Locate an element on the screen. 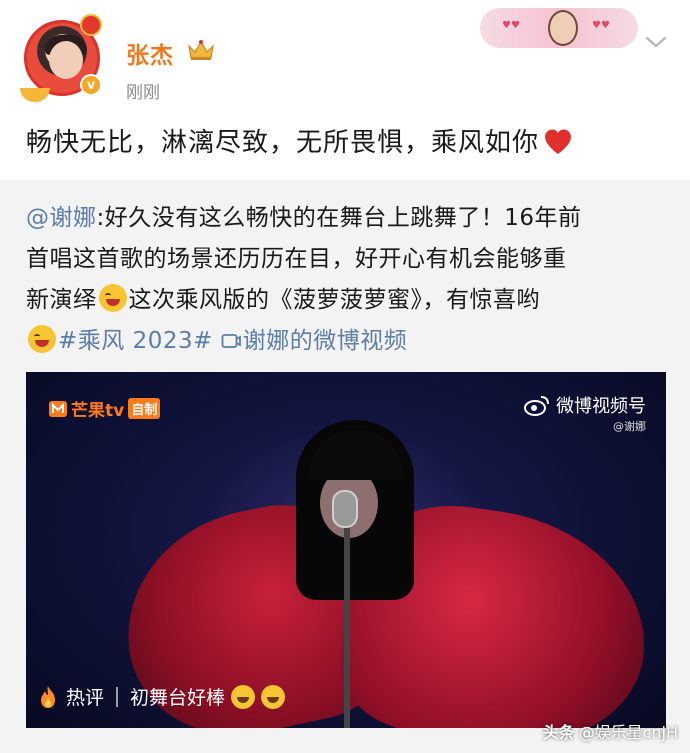  chevron-down-icon is located at coordinates (656, 42).